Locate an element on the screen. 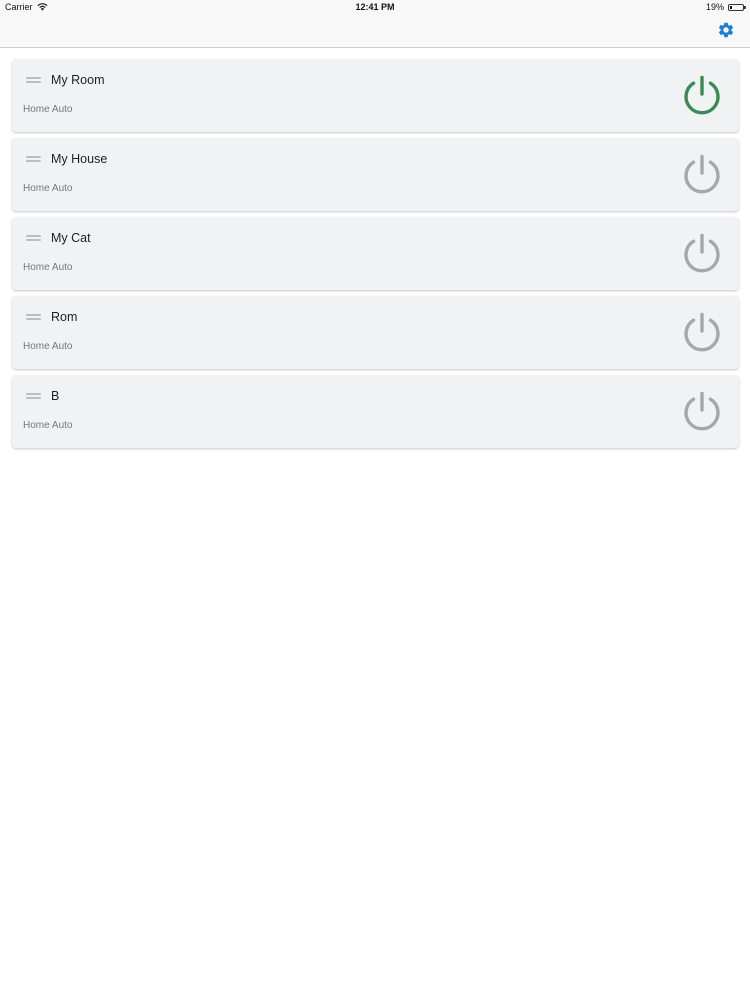 The width and height of the screenshot is (750, 1000). device-card: My Room Home Auto is located at coordinates (375, 95).